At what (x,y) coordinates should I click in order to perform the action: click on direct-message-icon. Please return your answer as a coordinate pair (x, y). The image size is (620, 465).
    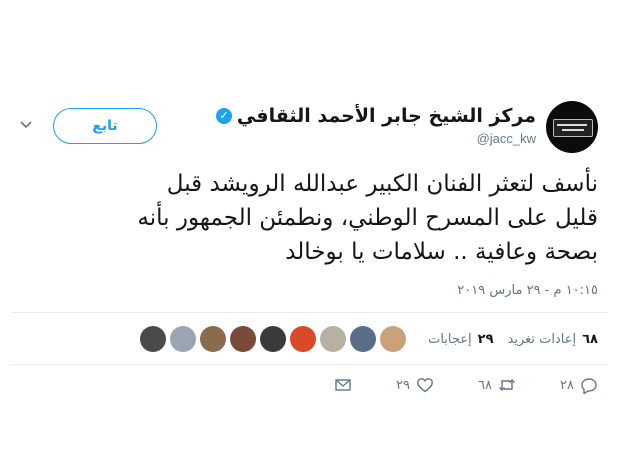
    Looking at the image, I should click on (343, 385).